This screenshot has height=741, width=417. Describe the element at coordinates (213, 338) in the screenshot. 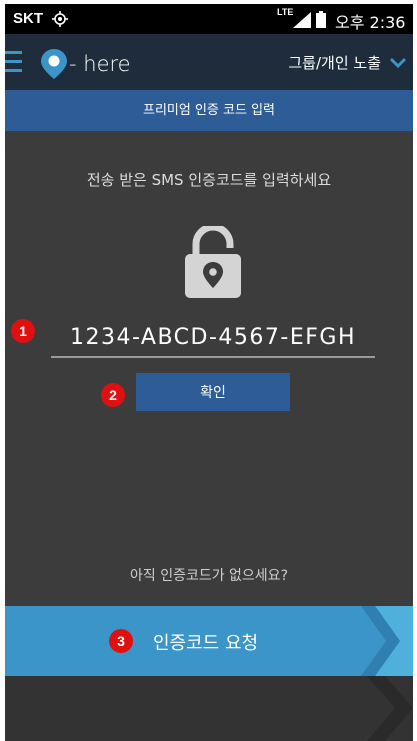

I see `auth-code-input` at that location.